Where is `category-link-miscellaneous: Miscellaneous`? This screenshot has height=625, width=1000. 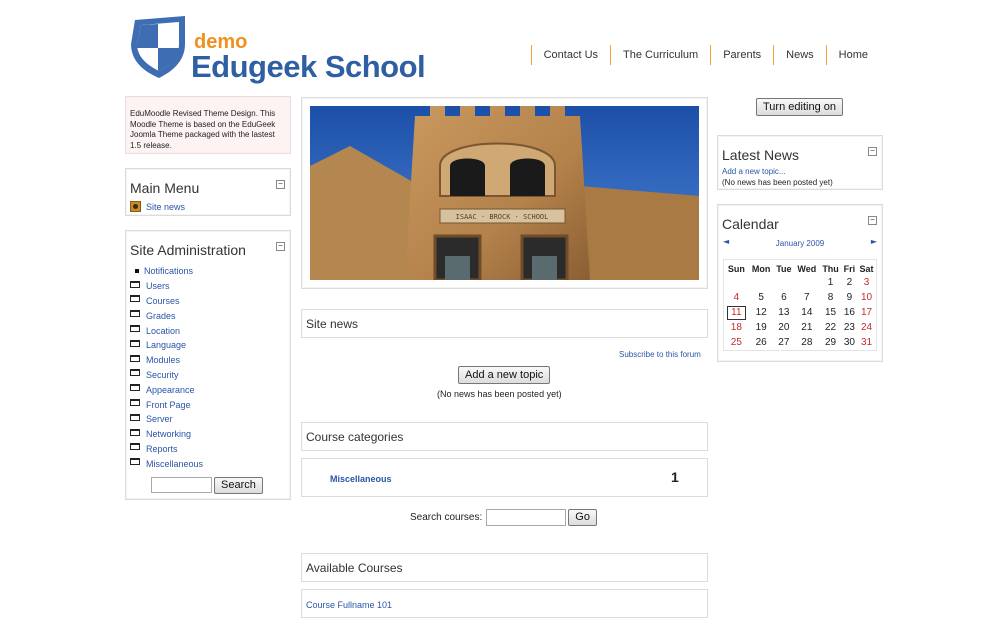
category-link-miscellaneous: Miscellaneous is located at coordinates (361, 479).